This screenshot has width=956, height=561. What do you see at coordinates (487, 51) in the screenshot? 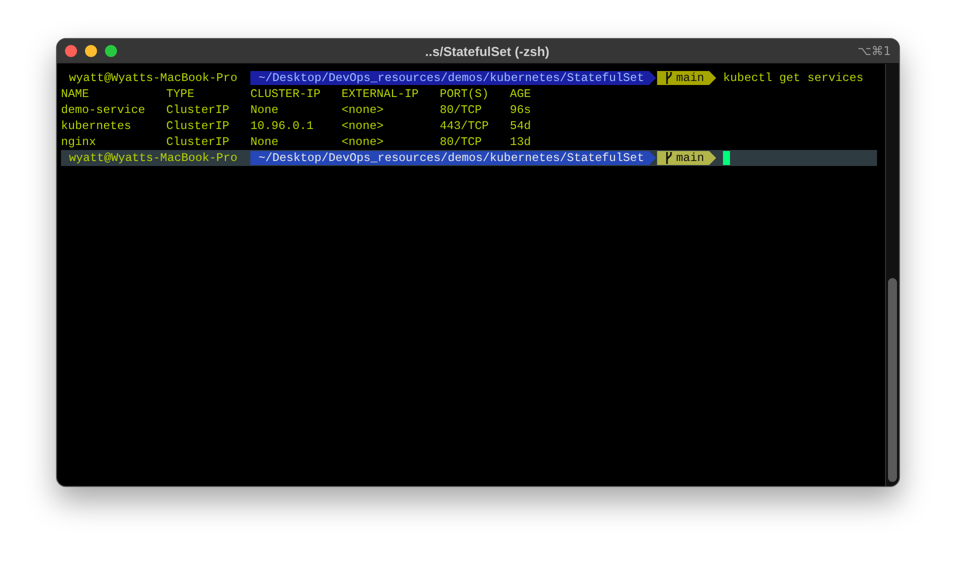
I see `window-title: ..s/StatefulSet (-zsh)` at bounding box center [487, 51].